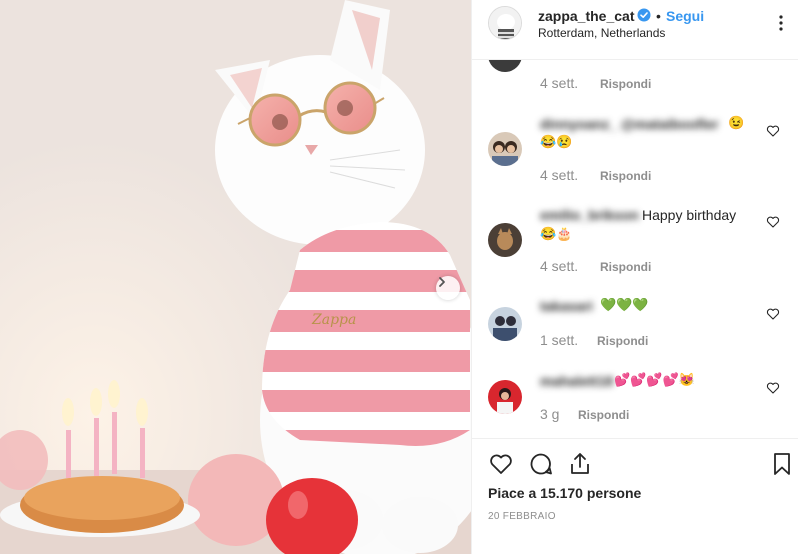  I want to click on author-avatar, so click(505, 23).